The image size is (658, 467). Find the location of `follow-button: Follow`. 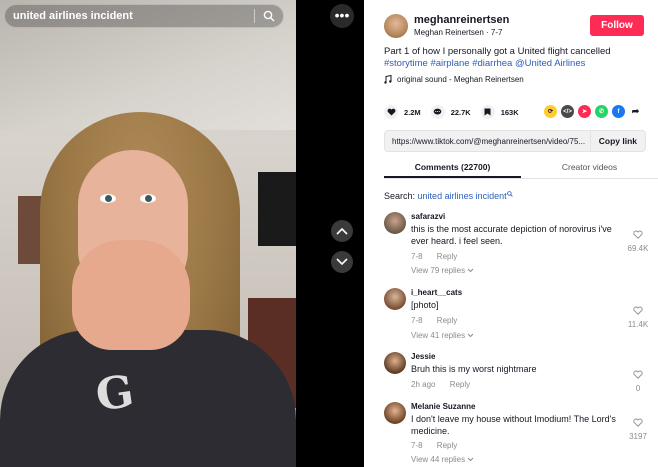

follow-button: Follow is located at coordinates (617, 25).